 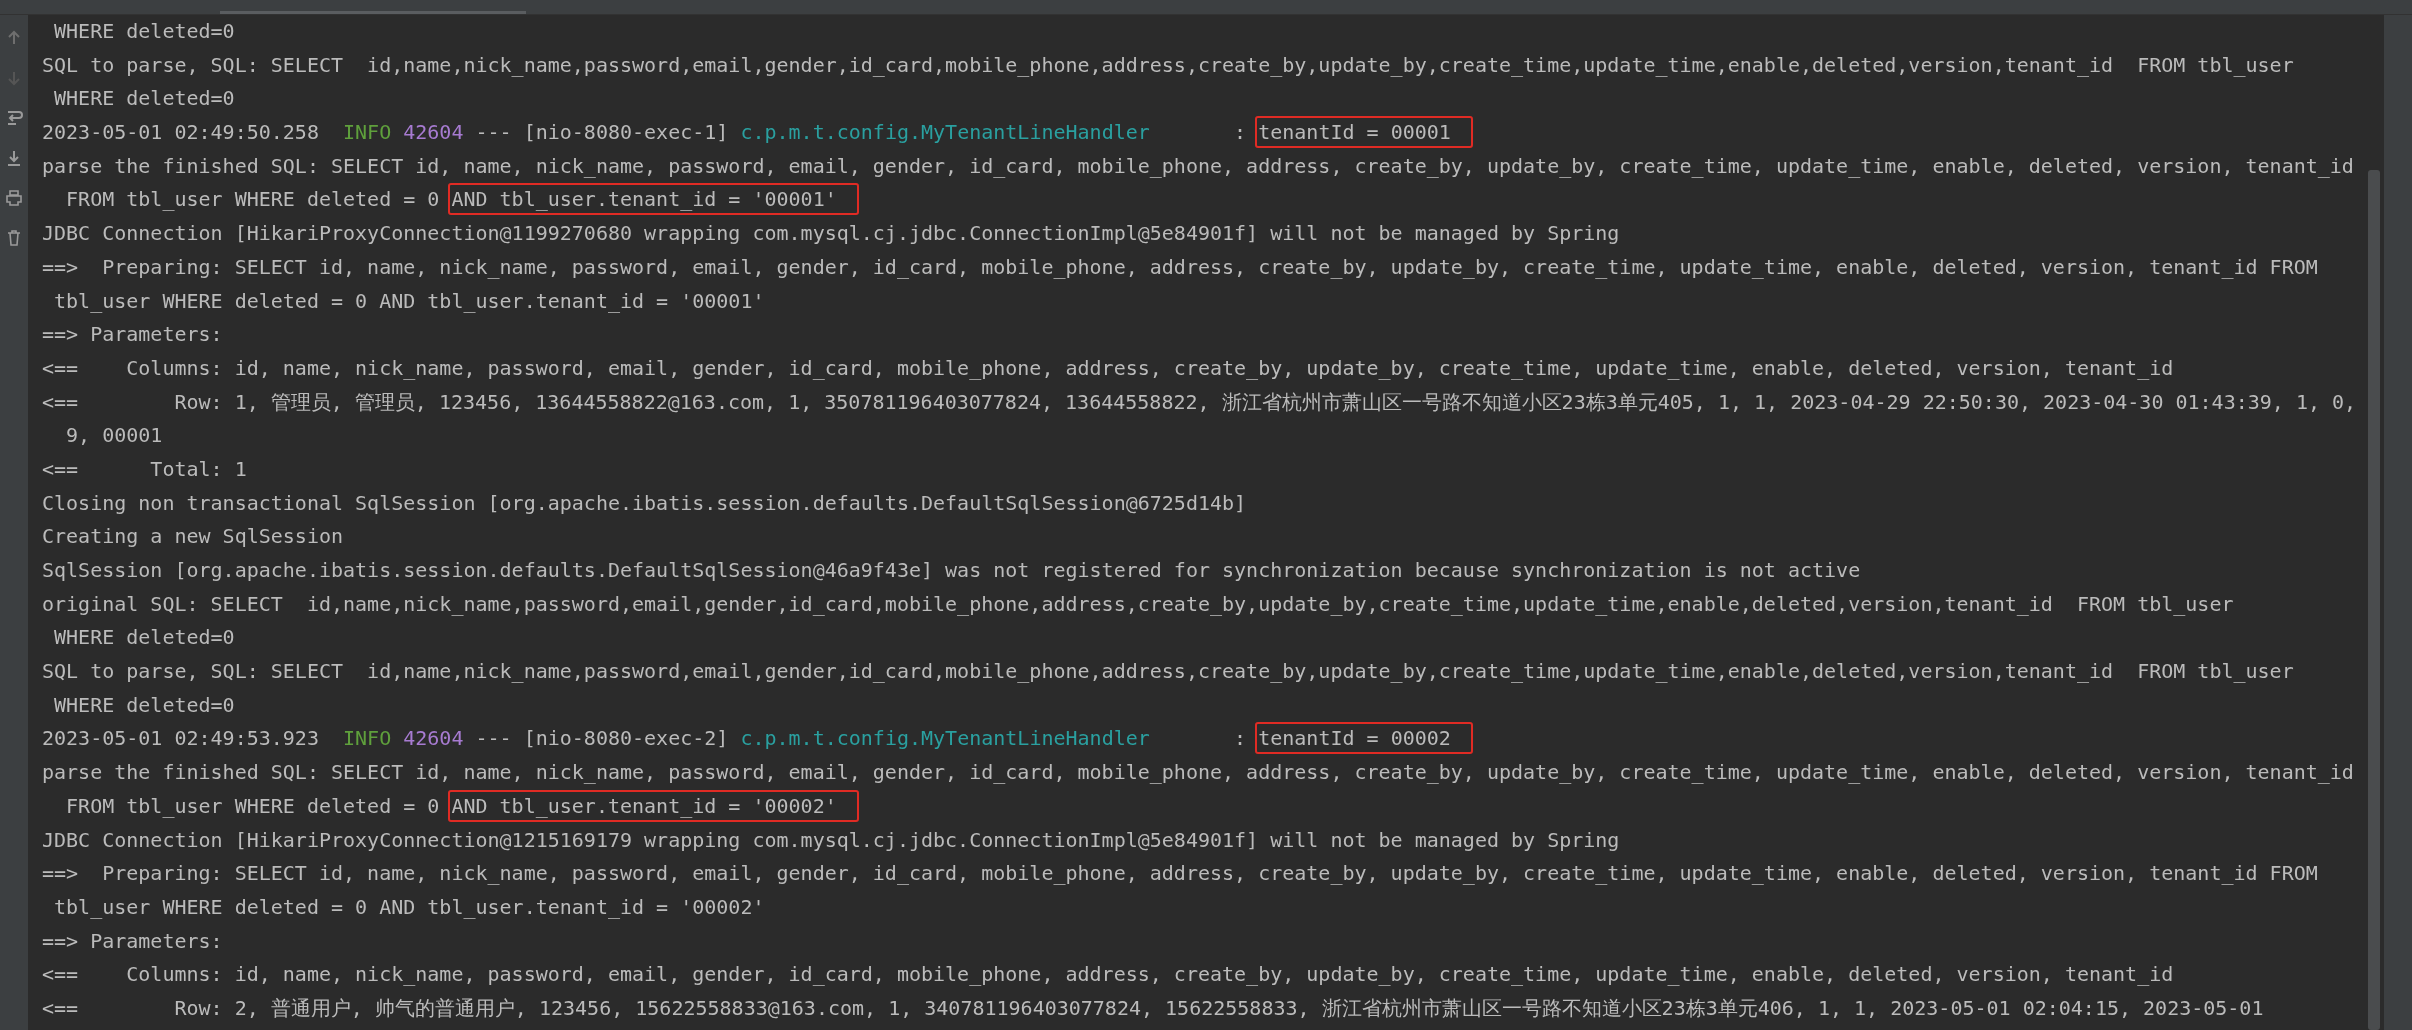 What do you see at coordinates (1153, 1008) in the screenshot?
I see `log-line: <== Row: 2, 普通用户, 帅气的普通用户, 123456, 15622558833@163.com, 1, 340781196403077824, 15622558833, 浙江省杭州市萧山区一号路不知道小区23栋3单元406, 1, 1, 2023-05-01 02:04:15, 2023-05-01` at bounding box center [1153, 1008].